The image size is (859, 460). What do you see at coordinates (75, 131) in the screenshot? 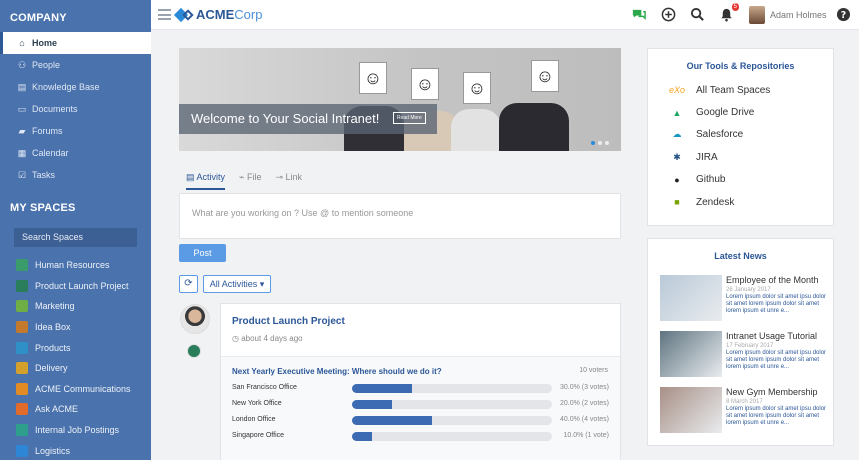
I see `sidebar-item-forums: ▰ Forums` at bounding box center [75, 131].